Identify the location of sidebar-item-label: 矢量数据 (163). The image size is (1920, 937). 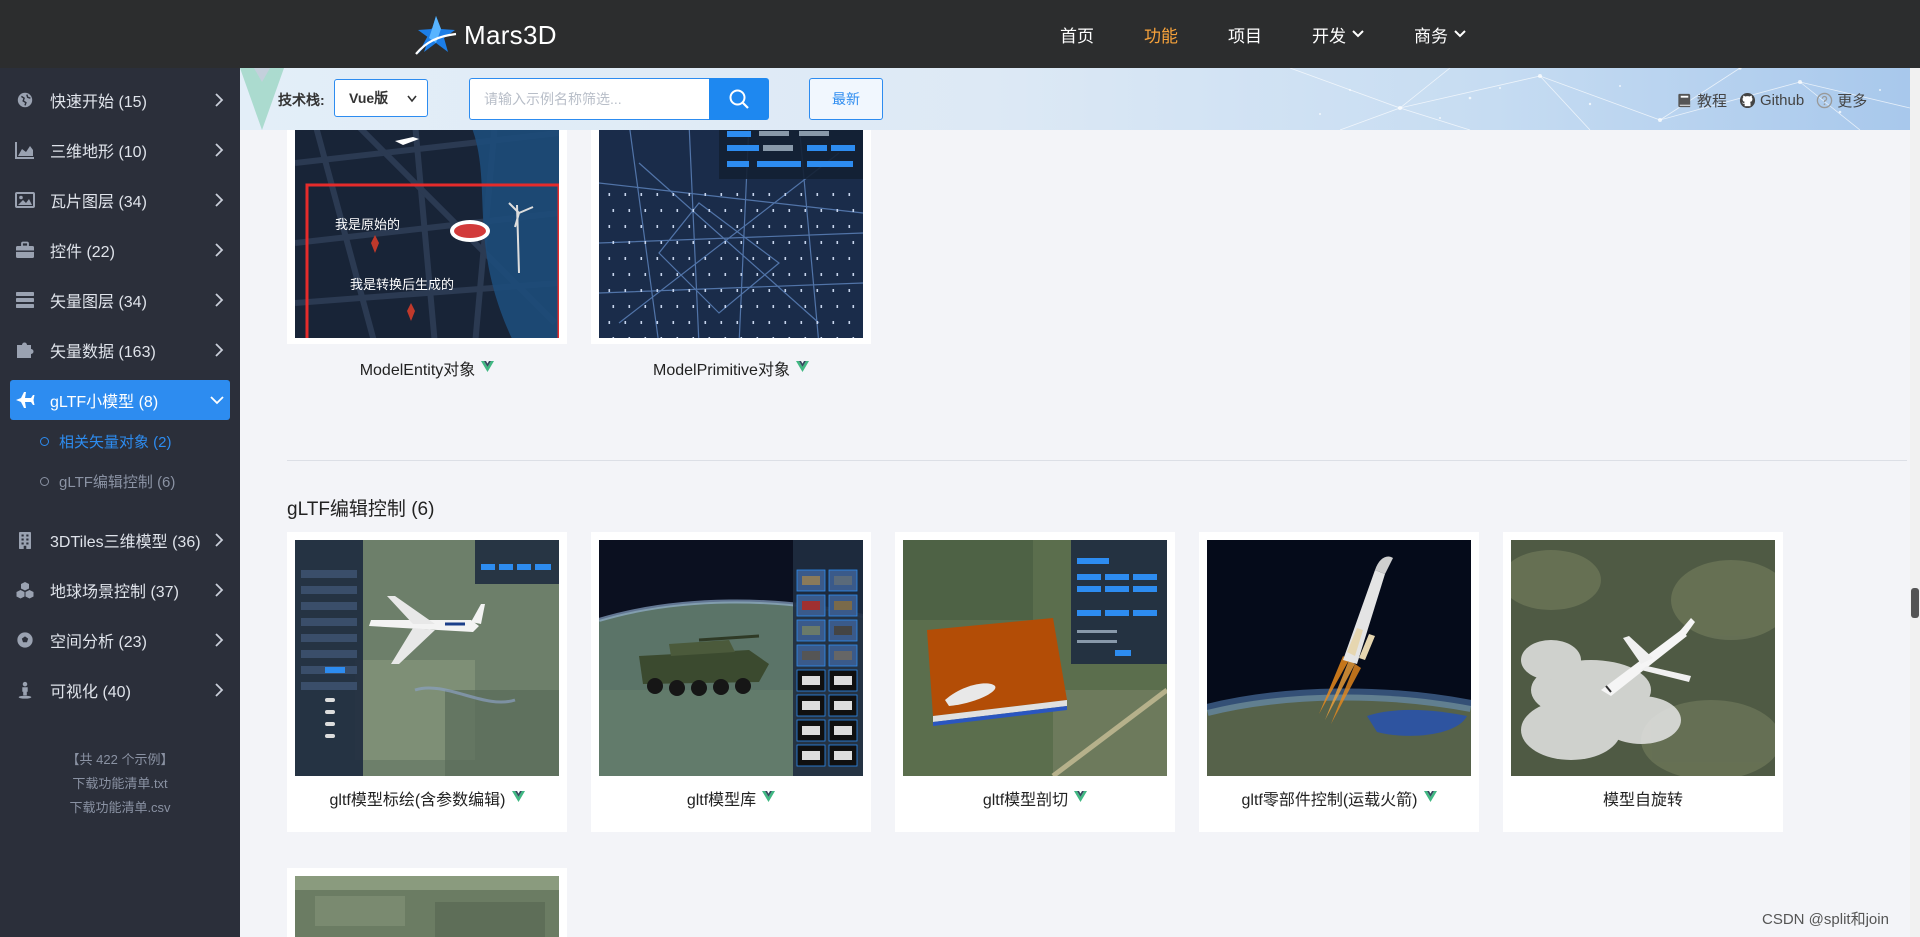
(103, 352).